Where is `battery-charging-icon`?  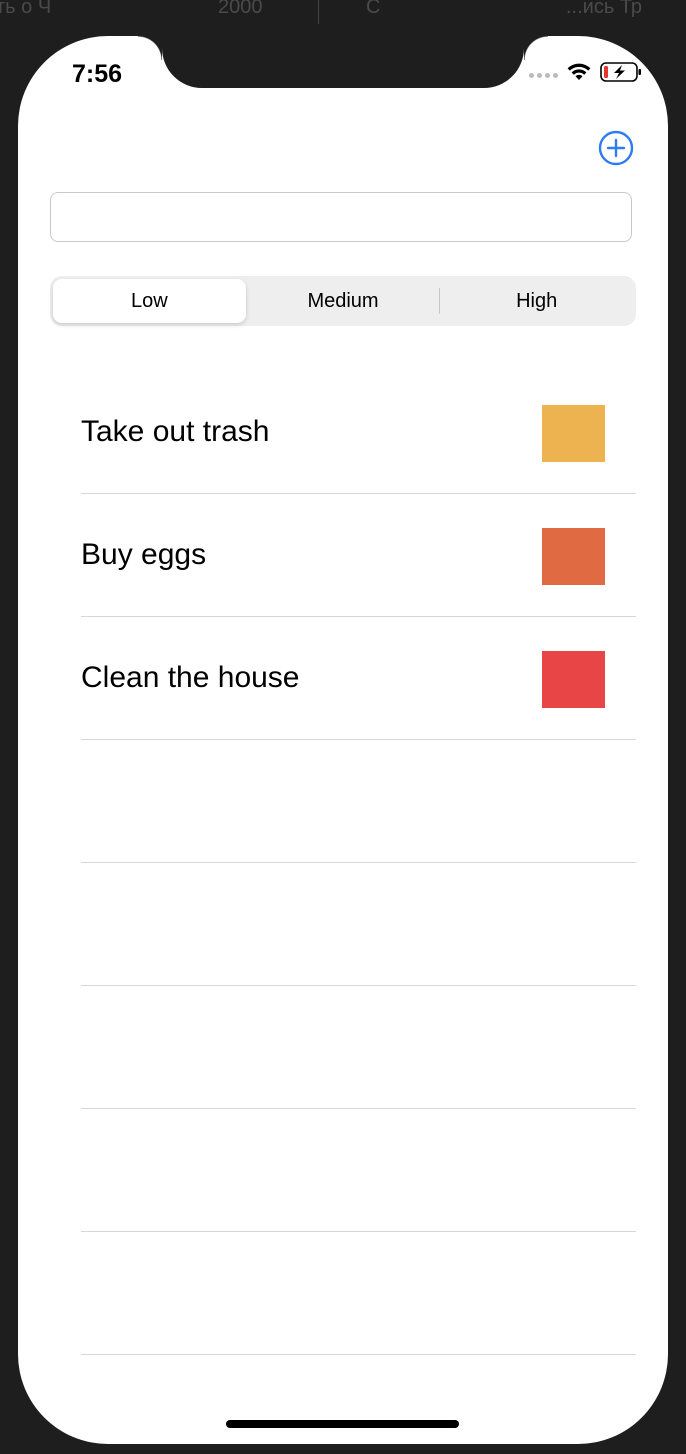
battery-charging-icon is located at coordinates (620, 72).